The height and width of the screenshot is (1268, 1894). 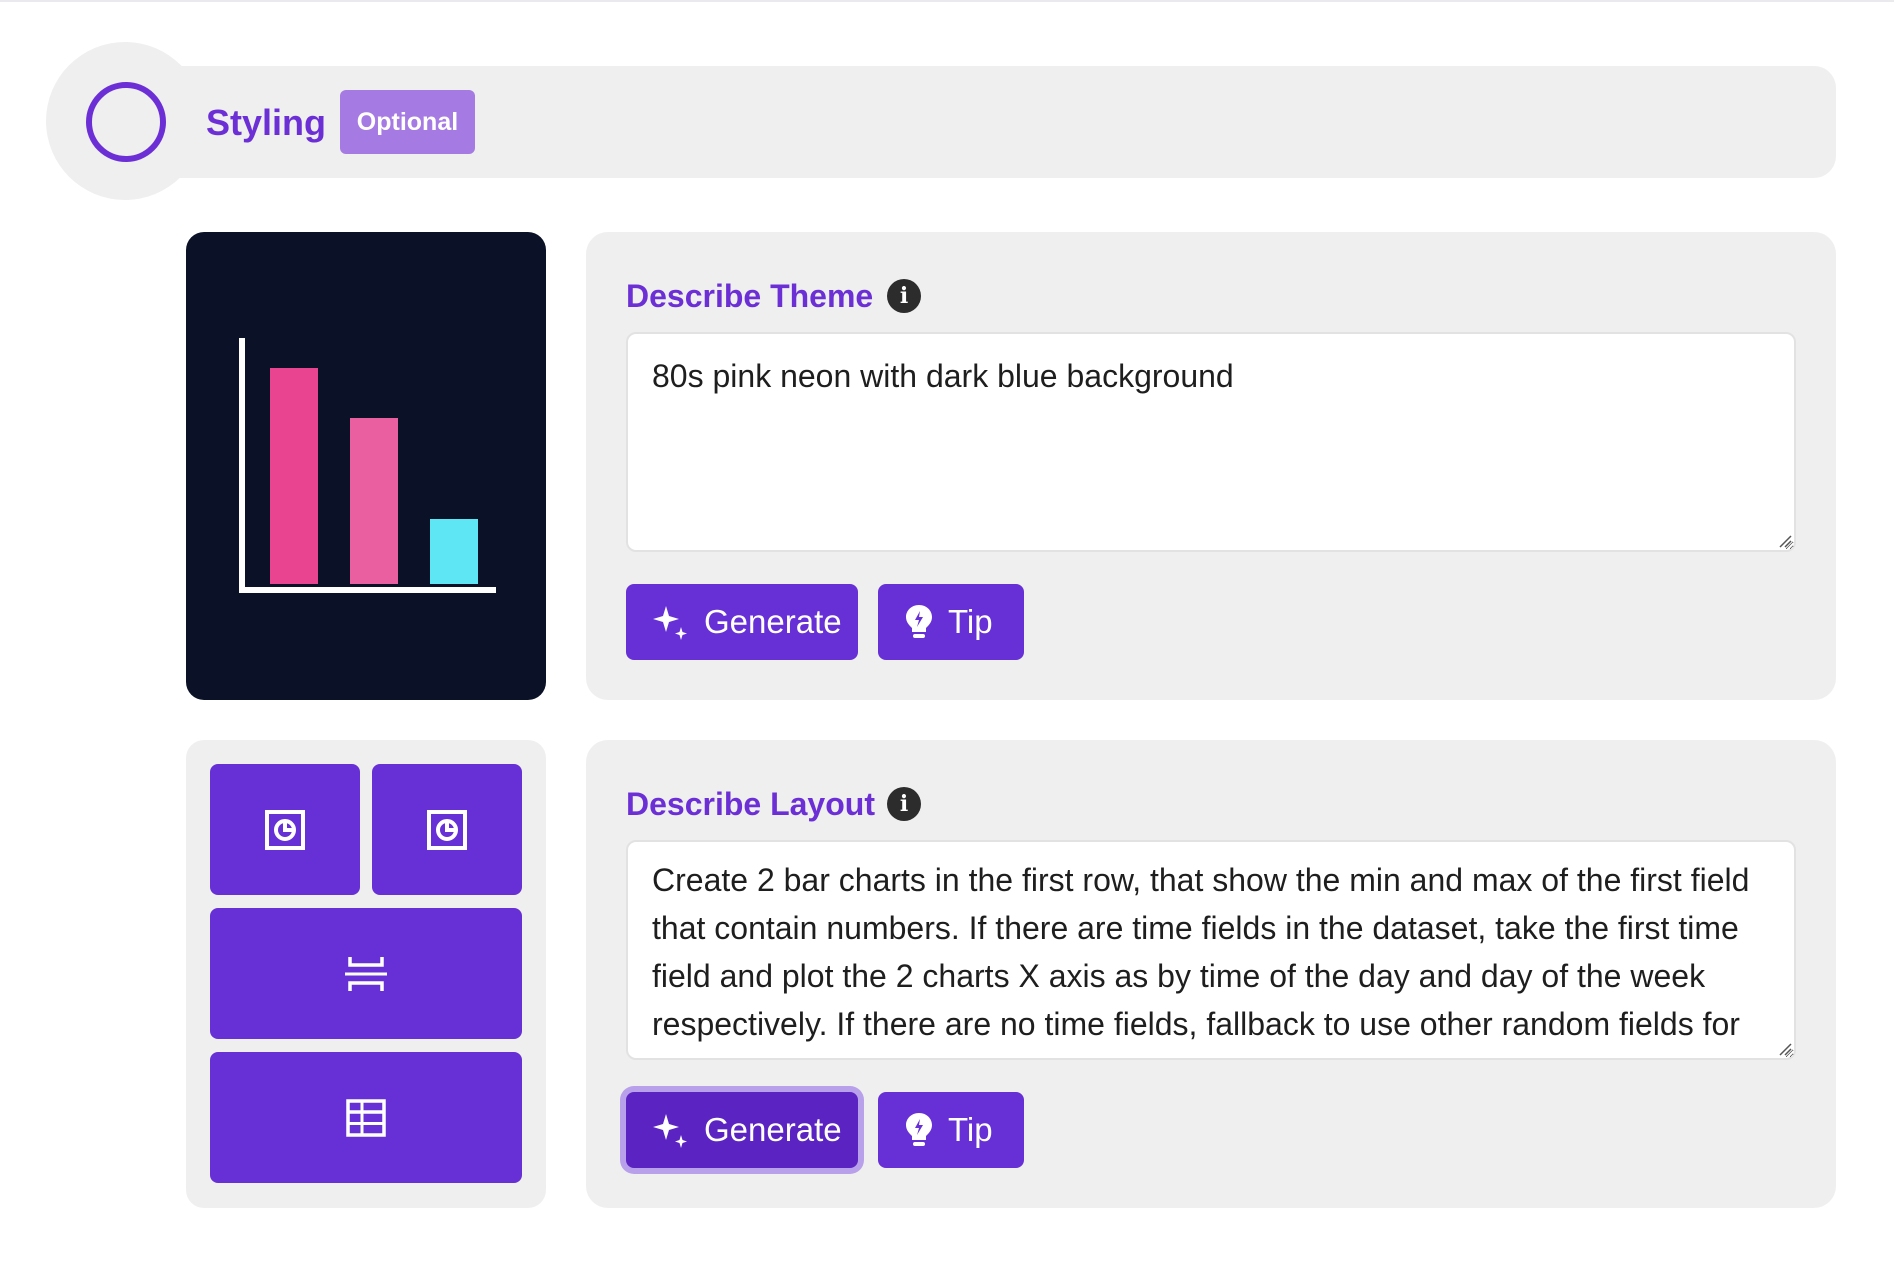 What do you see at coordinates (1211, 442) in the screenshot?
I see `theme-textarea: 80s pink neon with dark blue background` at bounding box center [1211, 442].